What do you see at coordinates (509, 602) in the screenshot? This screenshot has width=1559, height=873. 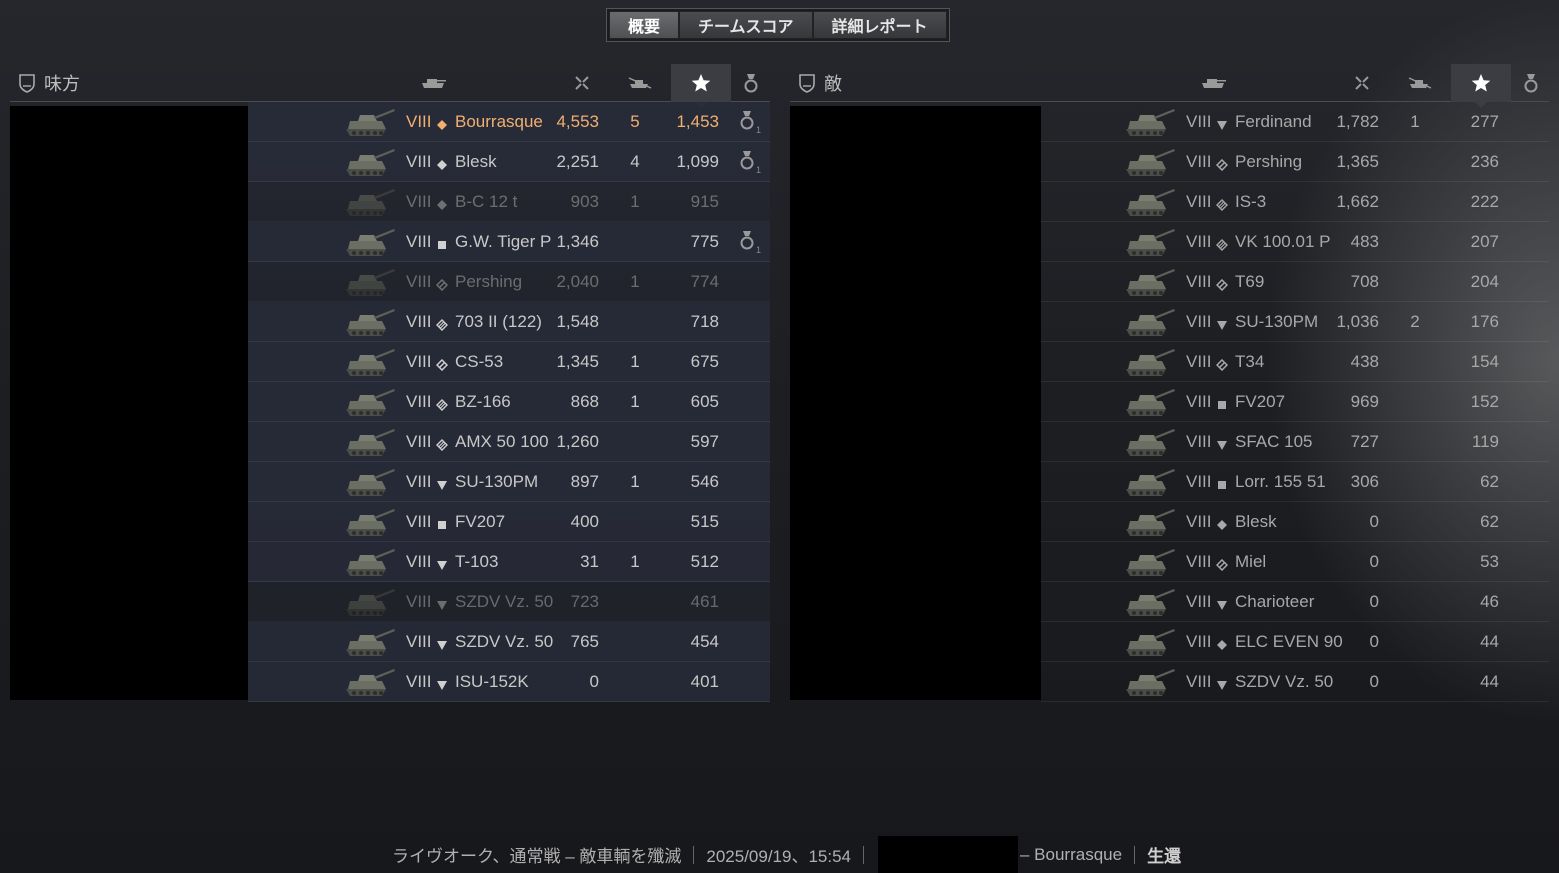 I see `table-row: VIII SZDV Vz. 50 723 461` at bounding box center [509, 602].